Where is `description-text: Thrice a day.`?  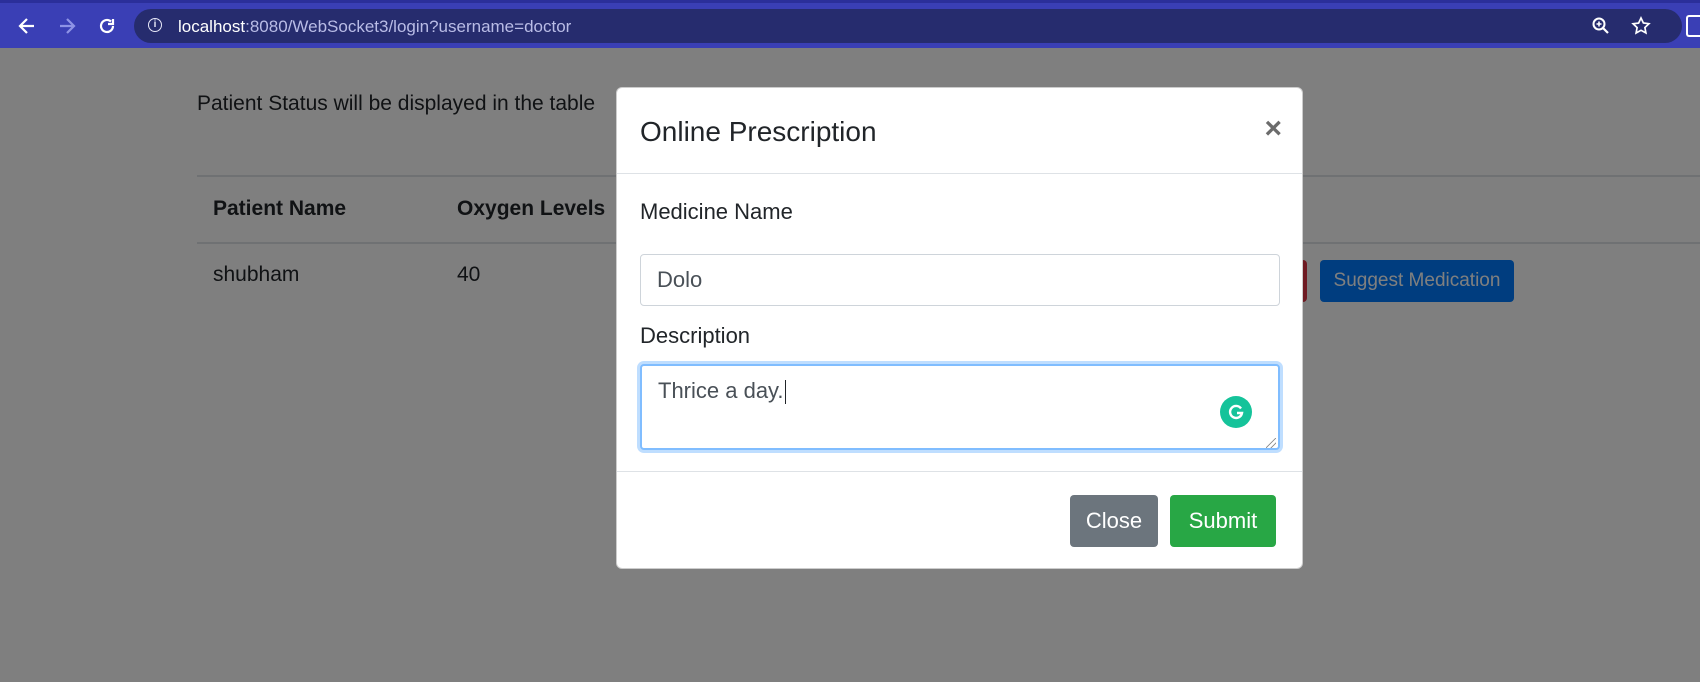
description-text: Thrice a day. is located at coordinates (721, 390).